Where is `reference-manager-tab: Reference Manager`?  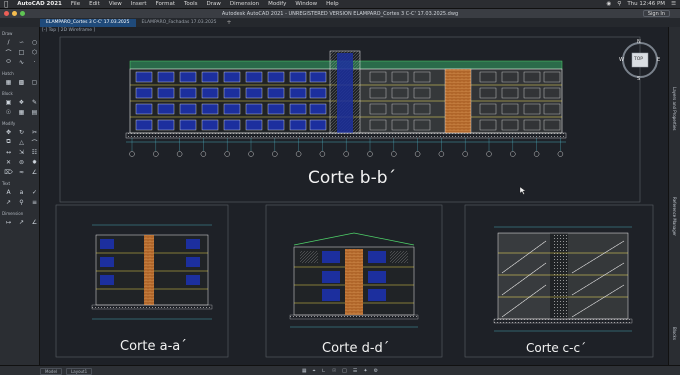
reference-manager-tab: Reference Manager is located at coordinates (674, 216).